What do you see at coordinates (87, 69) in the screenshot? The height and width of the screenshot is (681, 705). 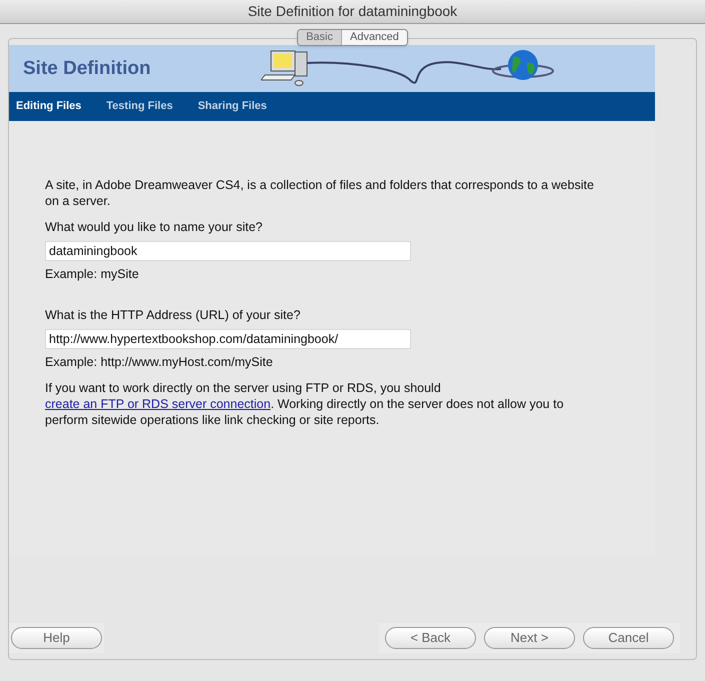 I see `banner-title: Site Definition` at bounding box center [87, 69].